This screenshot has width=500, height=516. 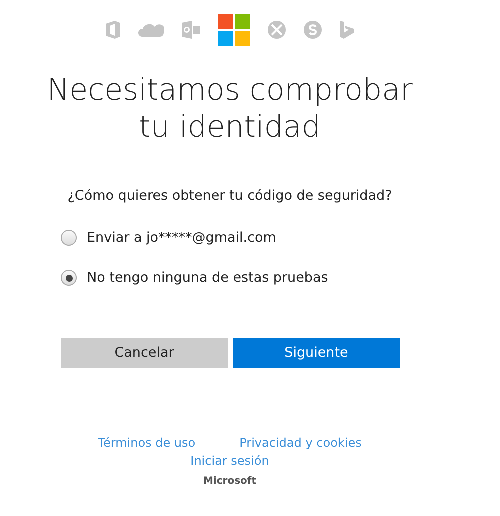 I want to click on brand-text: Microsoft, so click(x=230, y=481).